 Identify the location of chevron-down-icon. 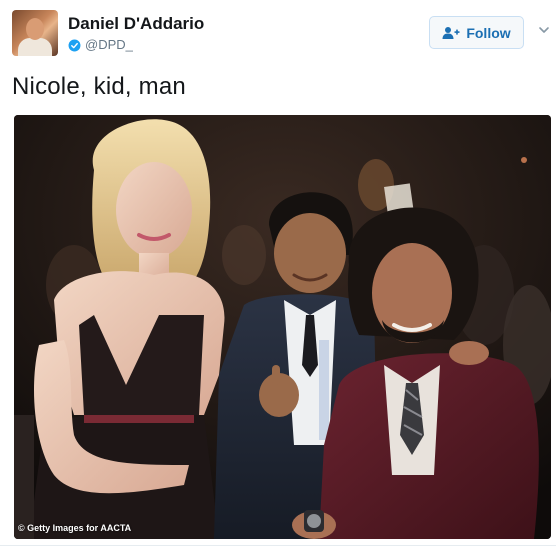
(544, 30).